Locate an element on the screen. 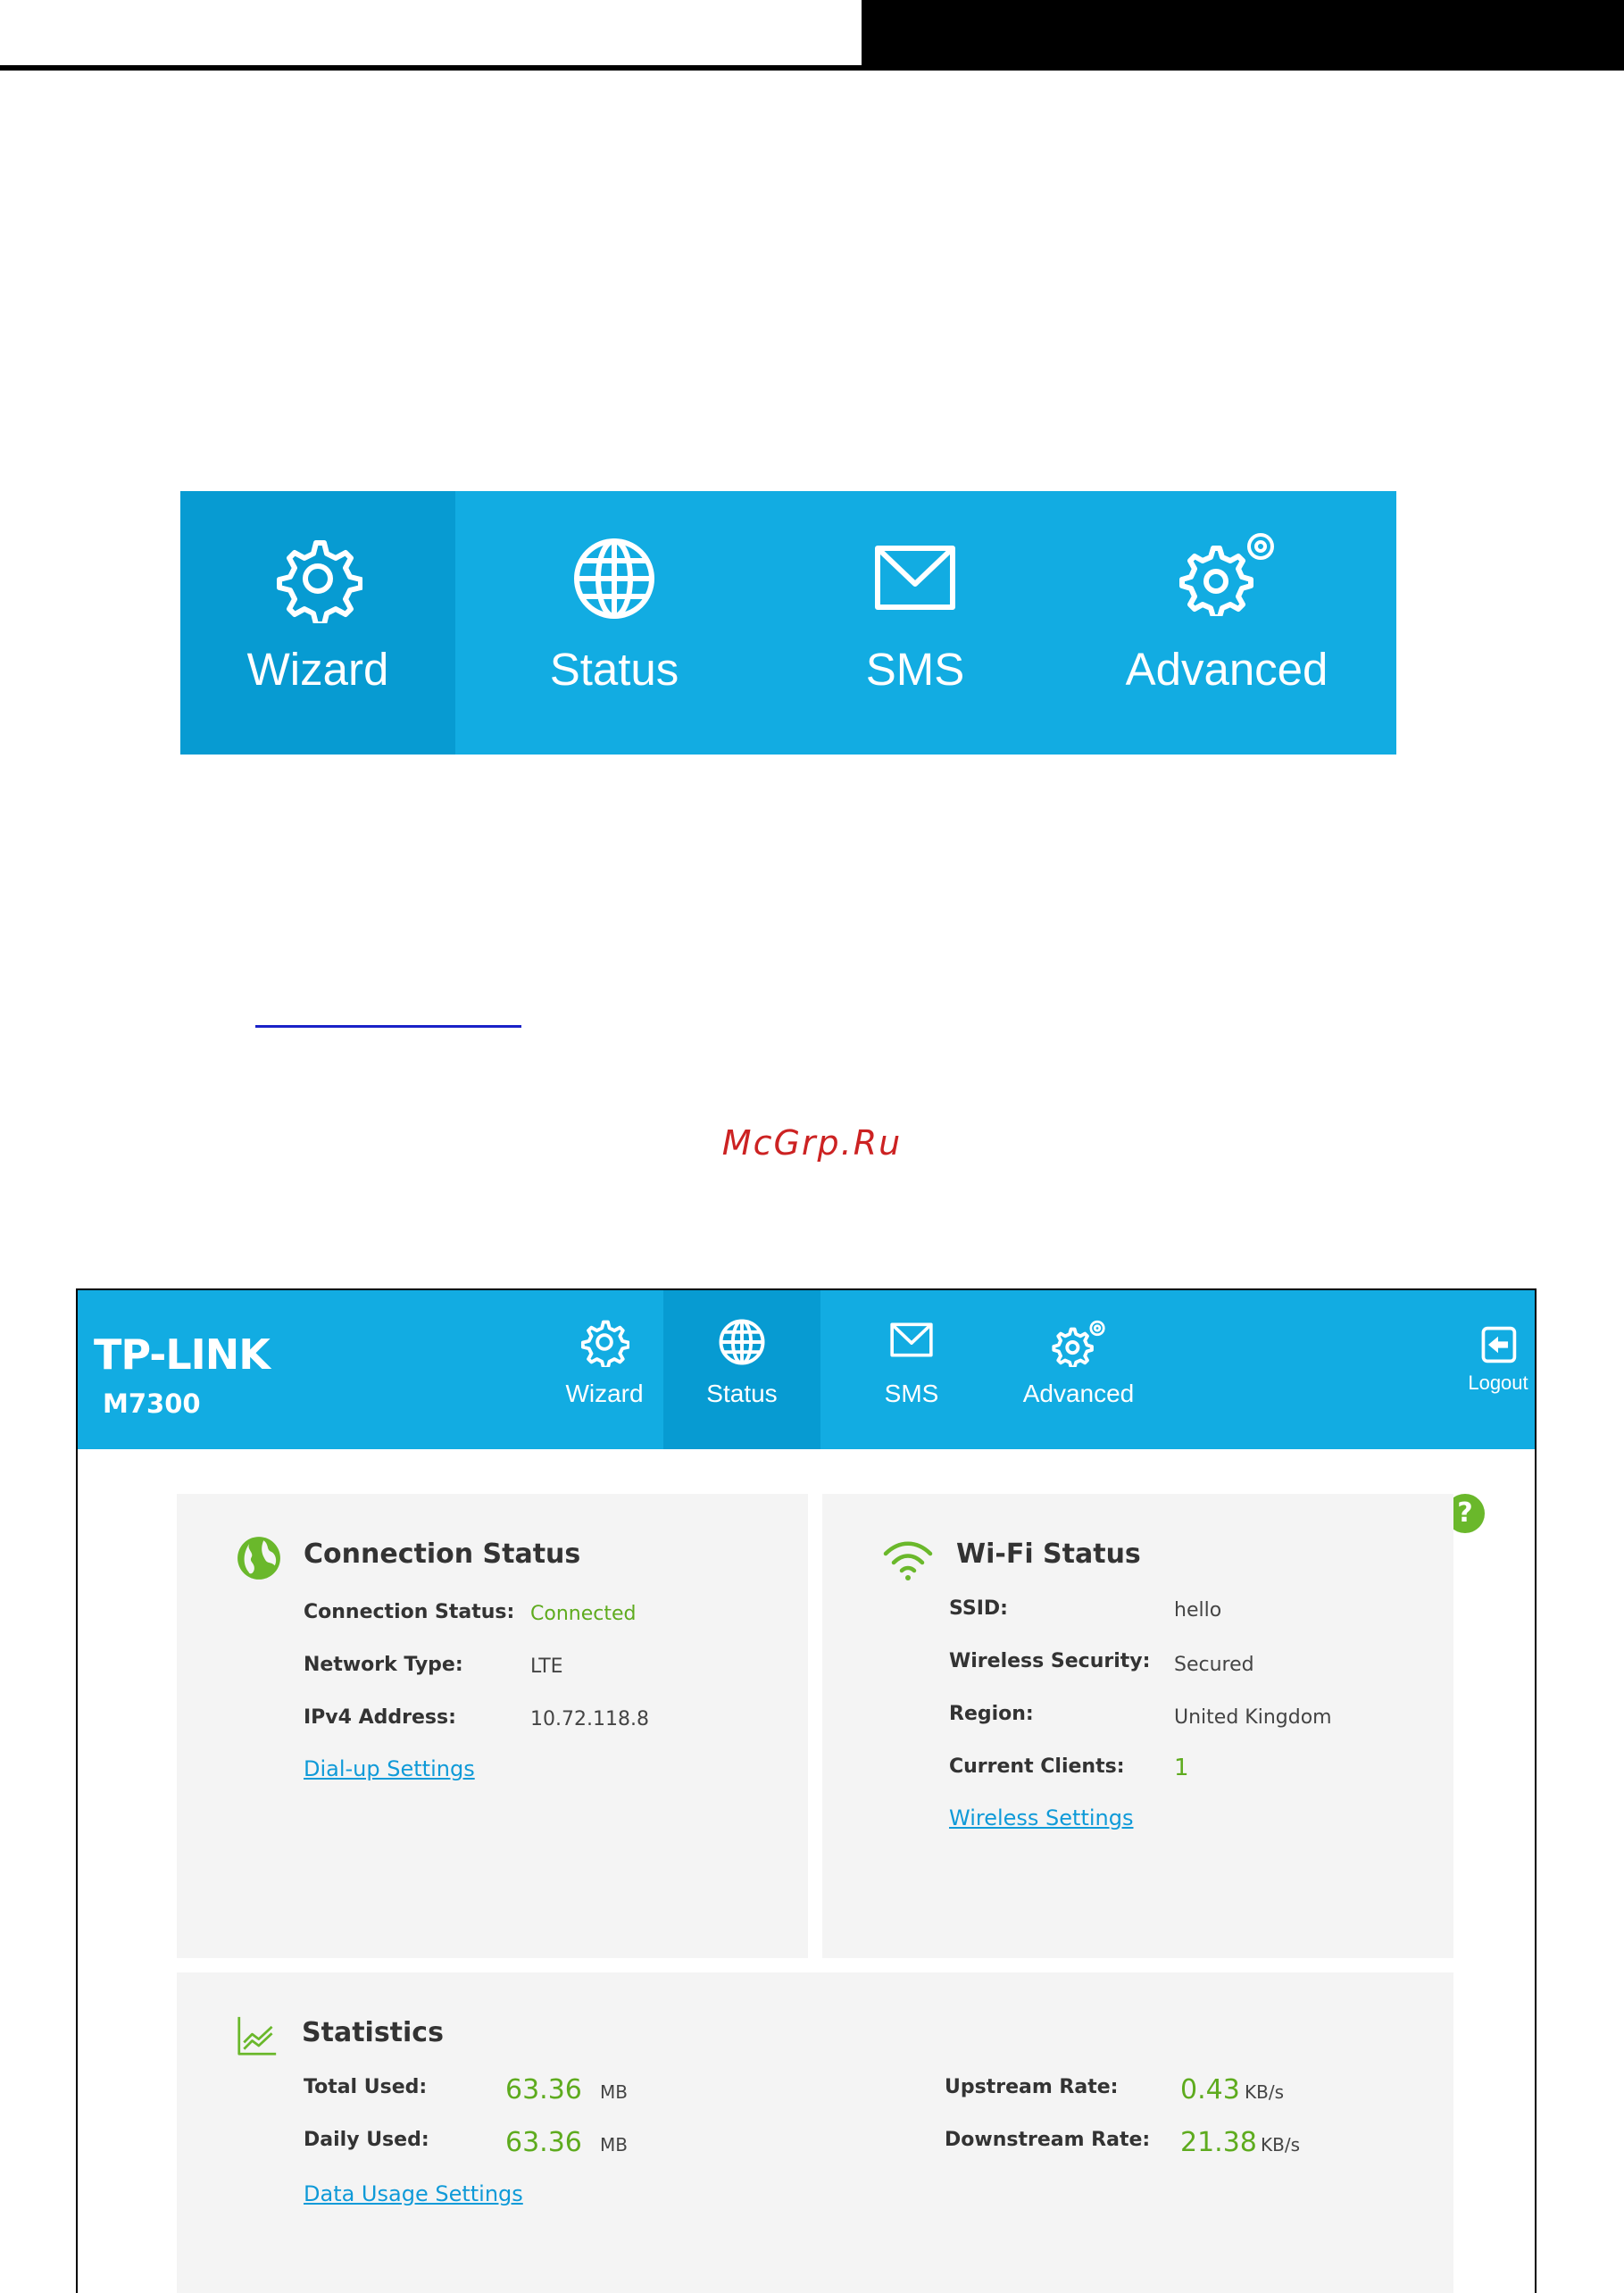 This screenshot has height=2293, width=1624. daily-used-value: 63.36 is located at coordinates (543, 2142).